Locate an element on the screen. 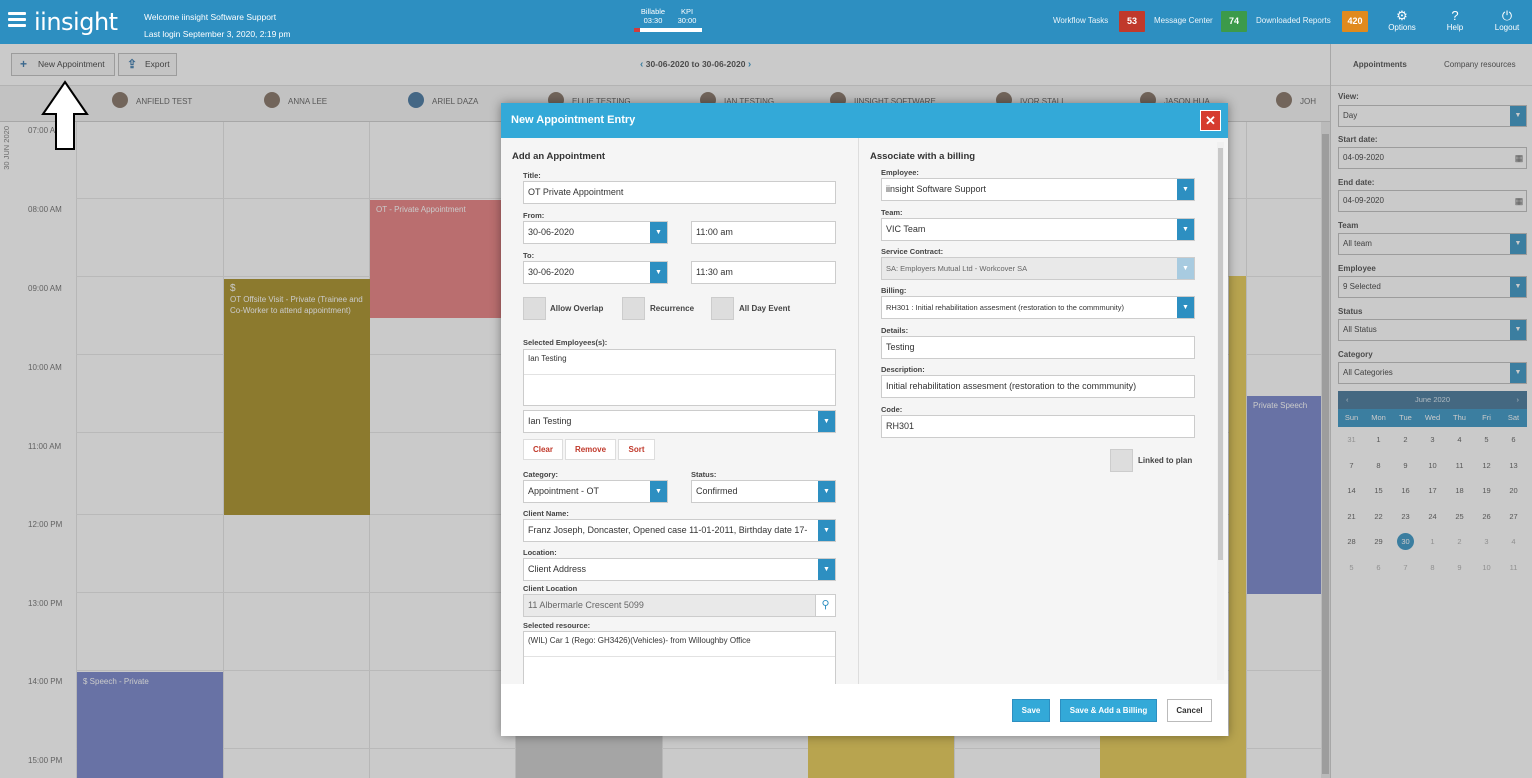 The width and height of the screenshot is (1532, 778). menu-icon is located at coordinates (17, 20).